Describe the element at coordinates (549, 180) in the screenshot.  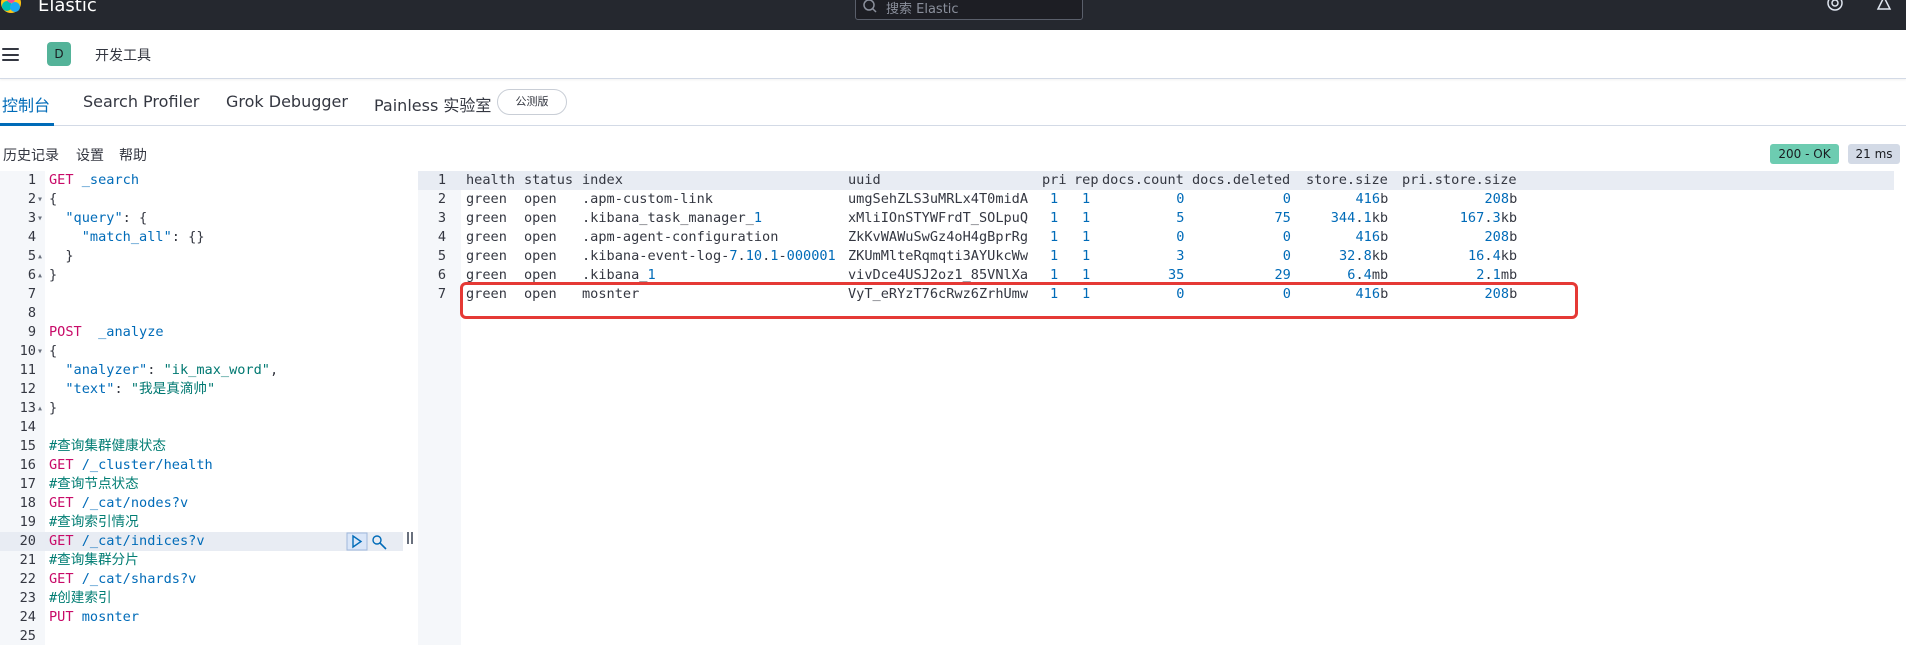
I see `column-header: status` at that location.